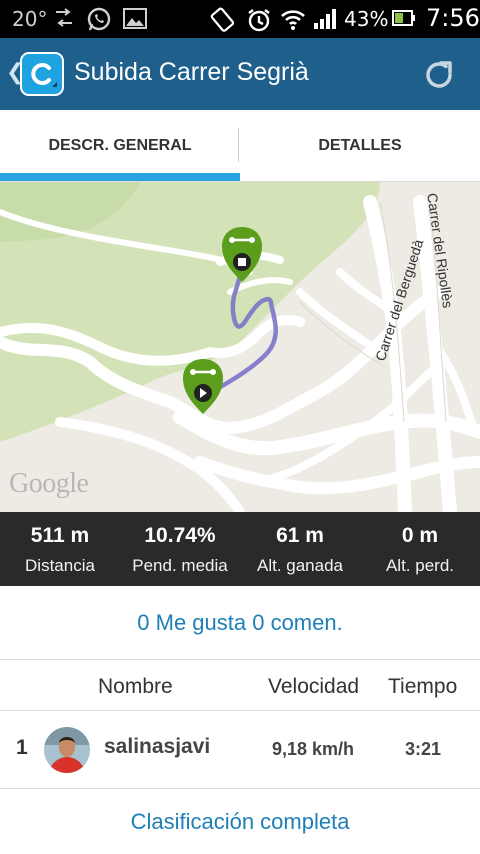 The height and width of the screenshot is (854, 480). Describe the element at coordinates (420, 549) in the screenshot. I see `stat-elevation-loss: 0 m Alt. perd.` at that location.